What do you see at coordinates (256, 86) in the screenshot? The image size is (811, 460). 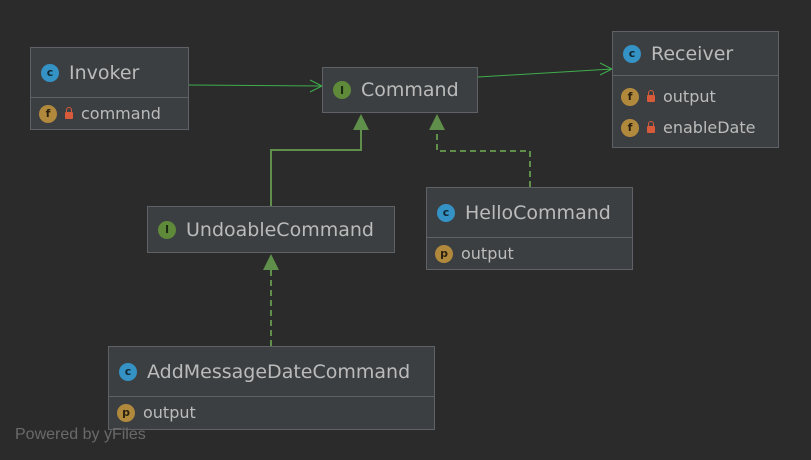 I see `edge-invoker-command` at bounding box center [256, 86].